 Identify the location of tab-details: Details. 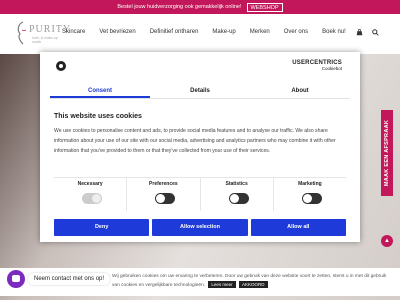
(200, 90).